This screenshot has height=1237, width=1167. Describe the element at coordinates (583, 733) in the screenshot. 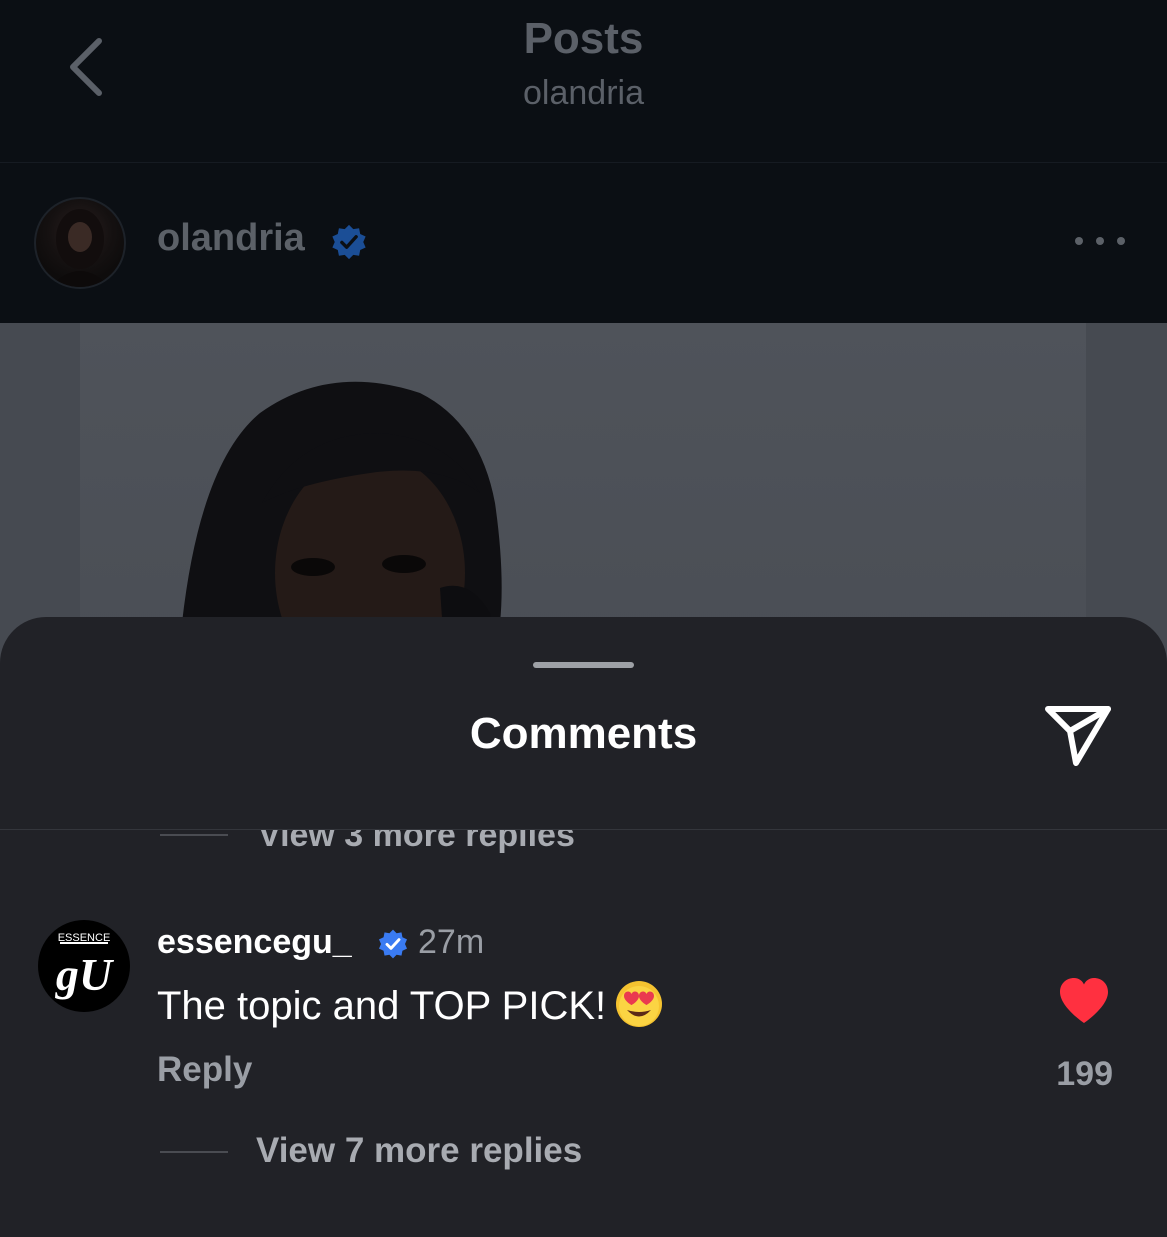

I see `sheet-title: Comments` at that location.